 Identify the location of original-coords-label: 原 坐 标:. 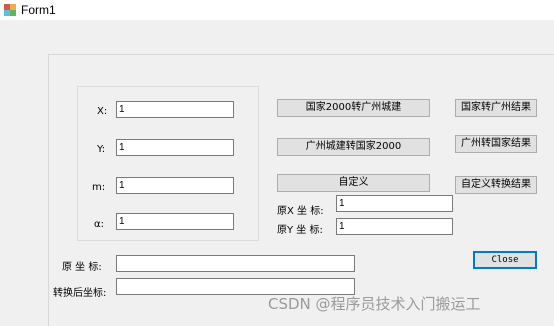
(82, 267).